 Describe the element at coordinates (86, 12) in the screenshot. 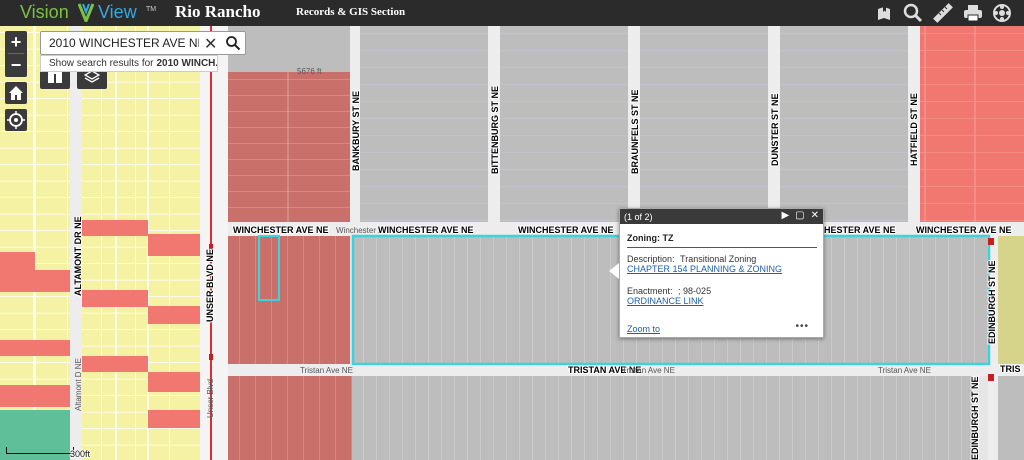

I see `logo-v-icon` at that location.